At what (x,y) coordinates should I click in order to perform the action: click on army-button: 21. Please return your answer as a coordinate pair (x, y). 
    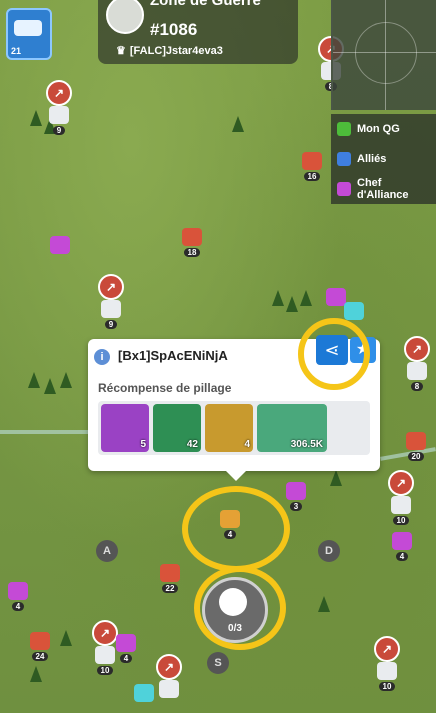
    Looking at the image, I should click on (29, 34).